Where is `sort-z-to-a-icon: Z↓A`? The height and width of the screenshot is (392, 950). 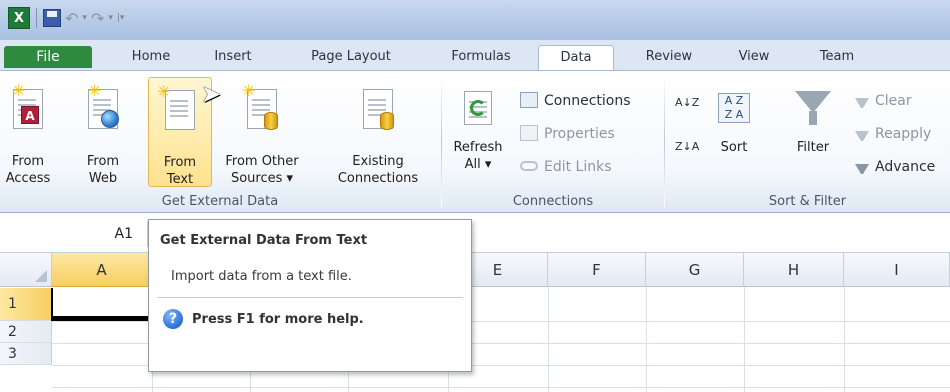
sort-z-to-a-icon: Z↓A is located at coordinates (687, 146).